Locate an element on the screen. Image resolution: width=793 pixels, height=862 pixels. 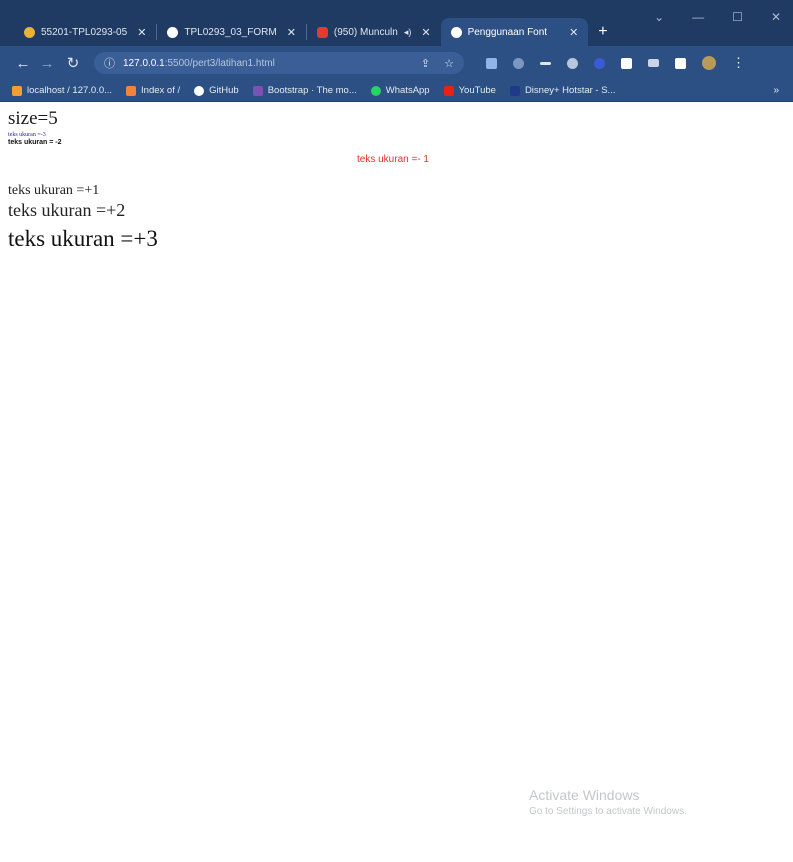
window-controls: ⌄ — ☐ ✕ is located at coordinates (717, 17).